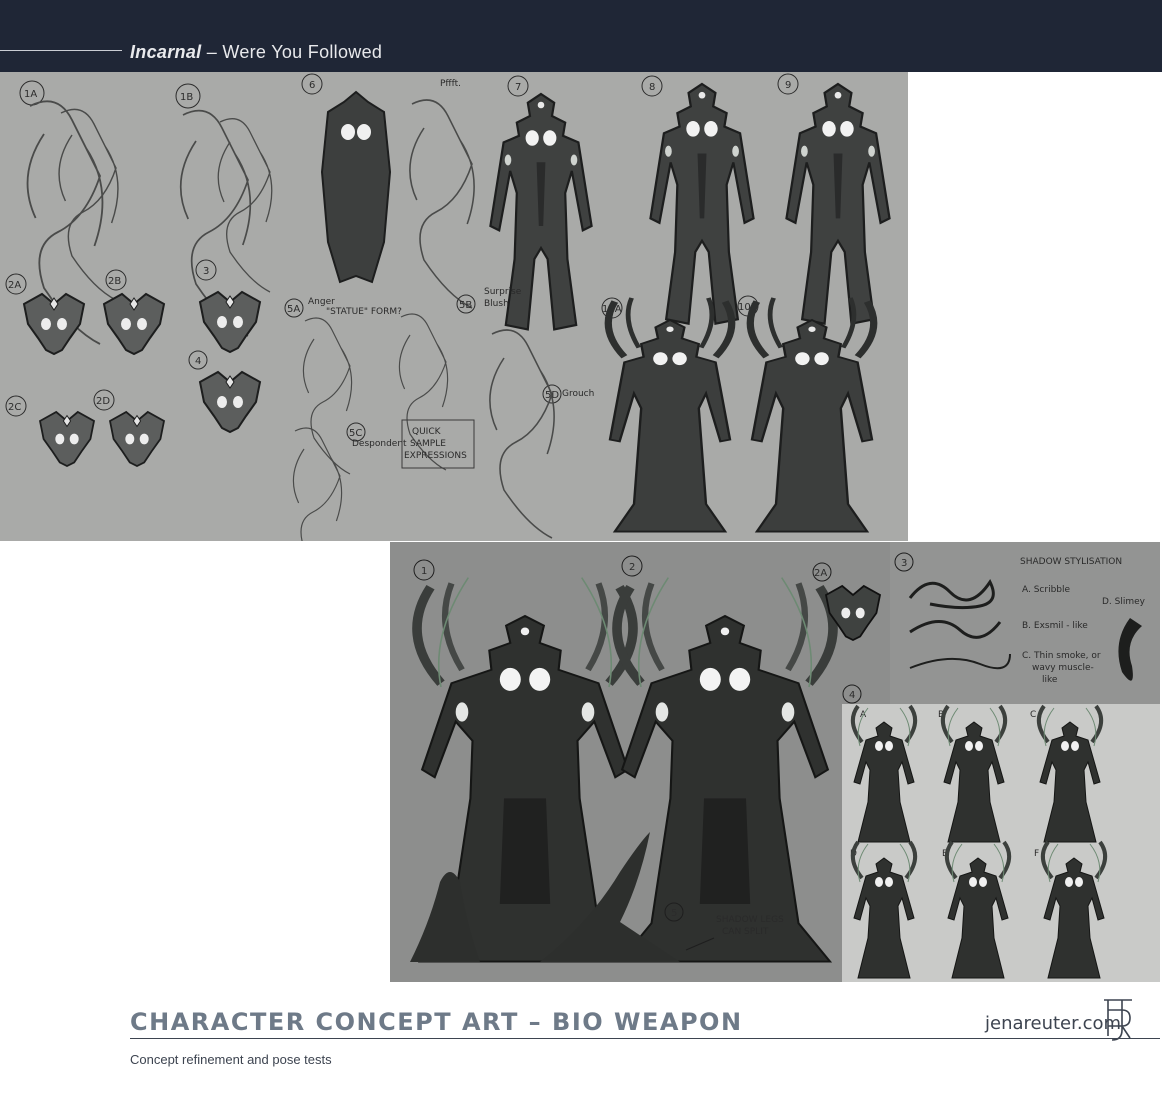 The image size is (1162, 1100). I want to click on label-b2: 2, so click(632, 567).